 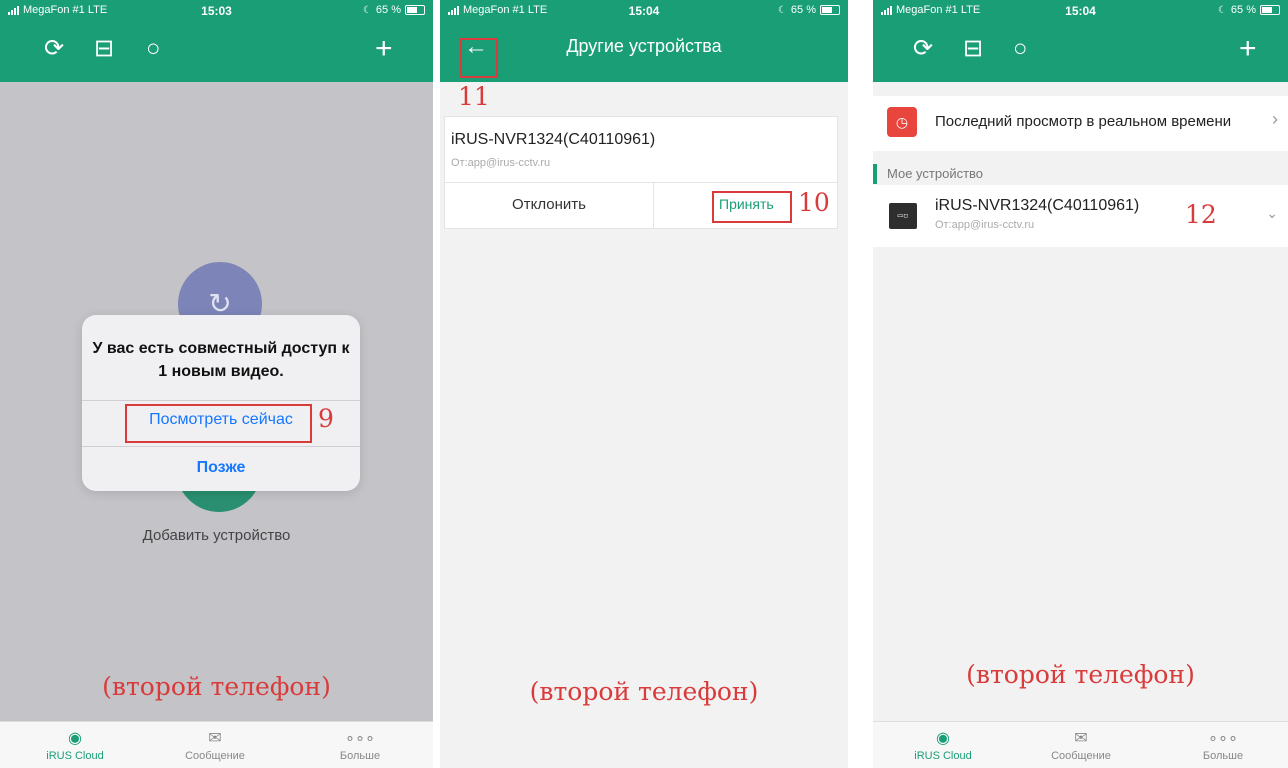 What do you see at coordinates (902, 122) in the screenshot?
I see `clock-icon: ◷` at bounding box center [902, 122].